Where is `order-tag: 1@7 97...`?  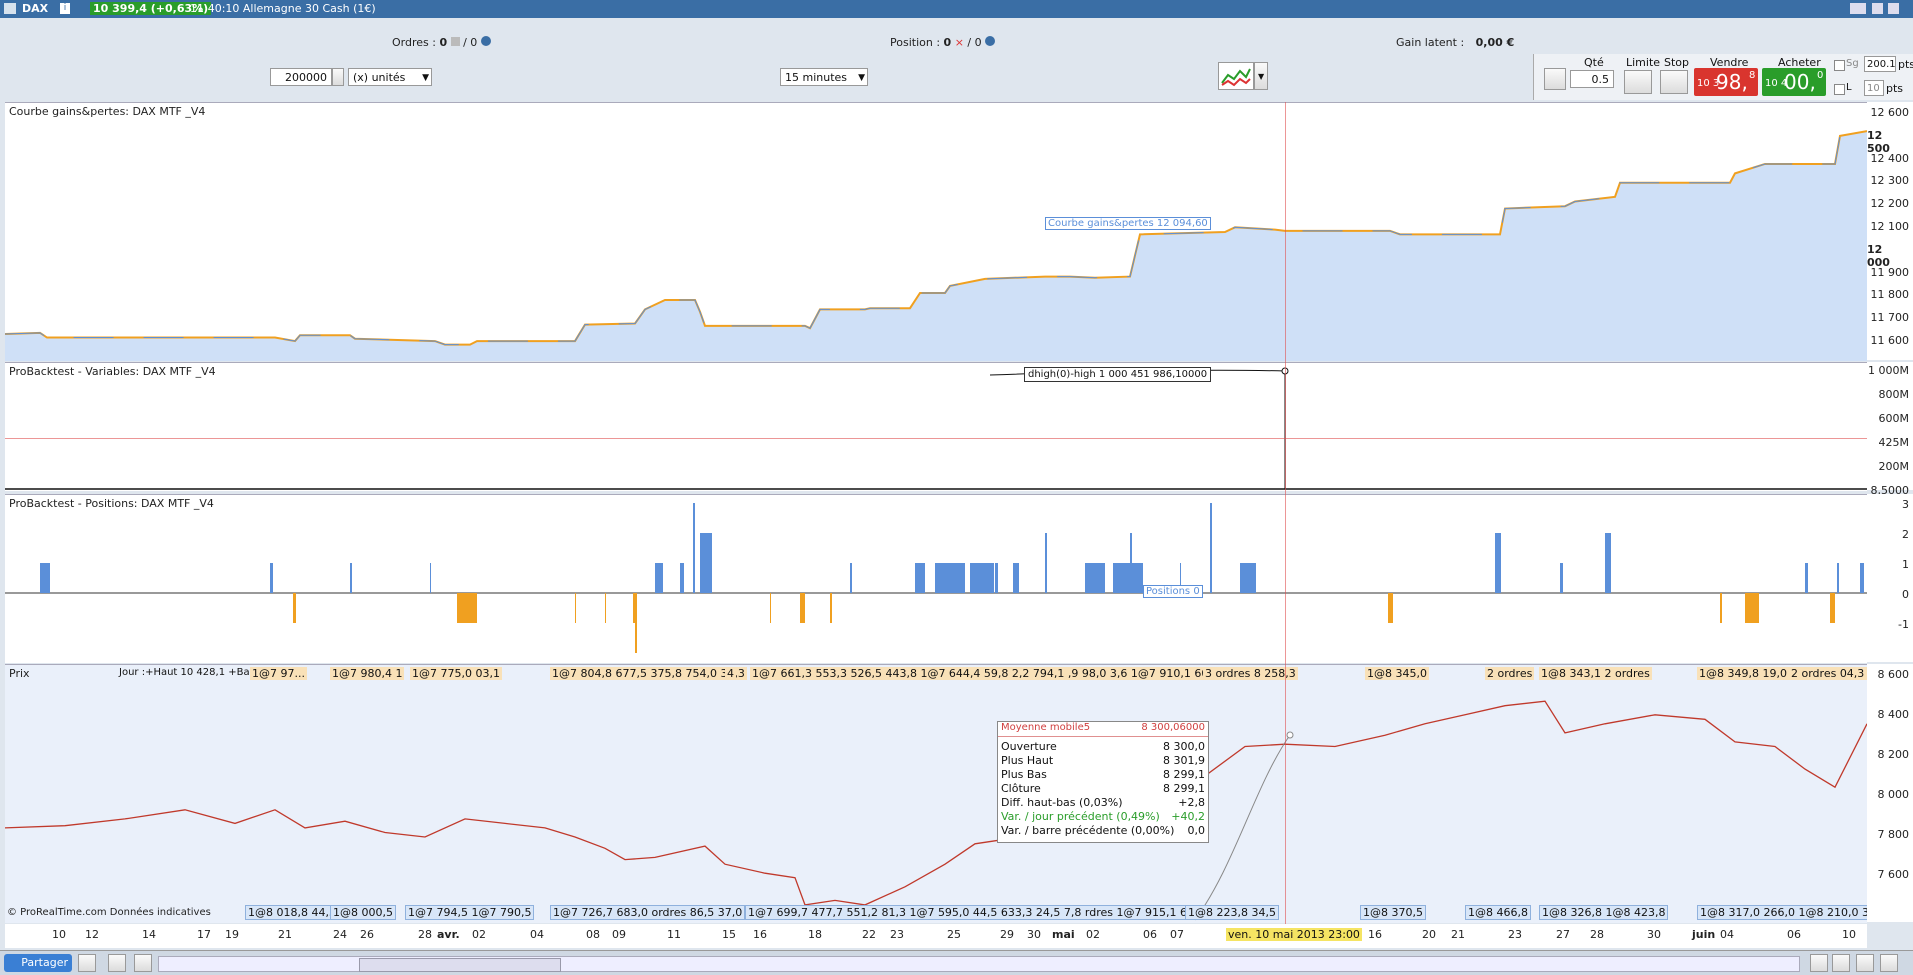 order-tag: 1@7 97... is located at coordinates (278, 673).